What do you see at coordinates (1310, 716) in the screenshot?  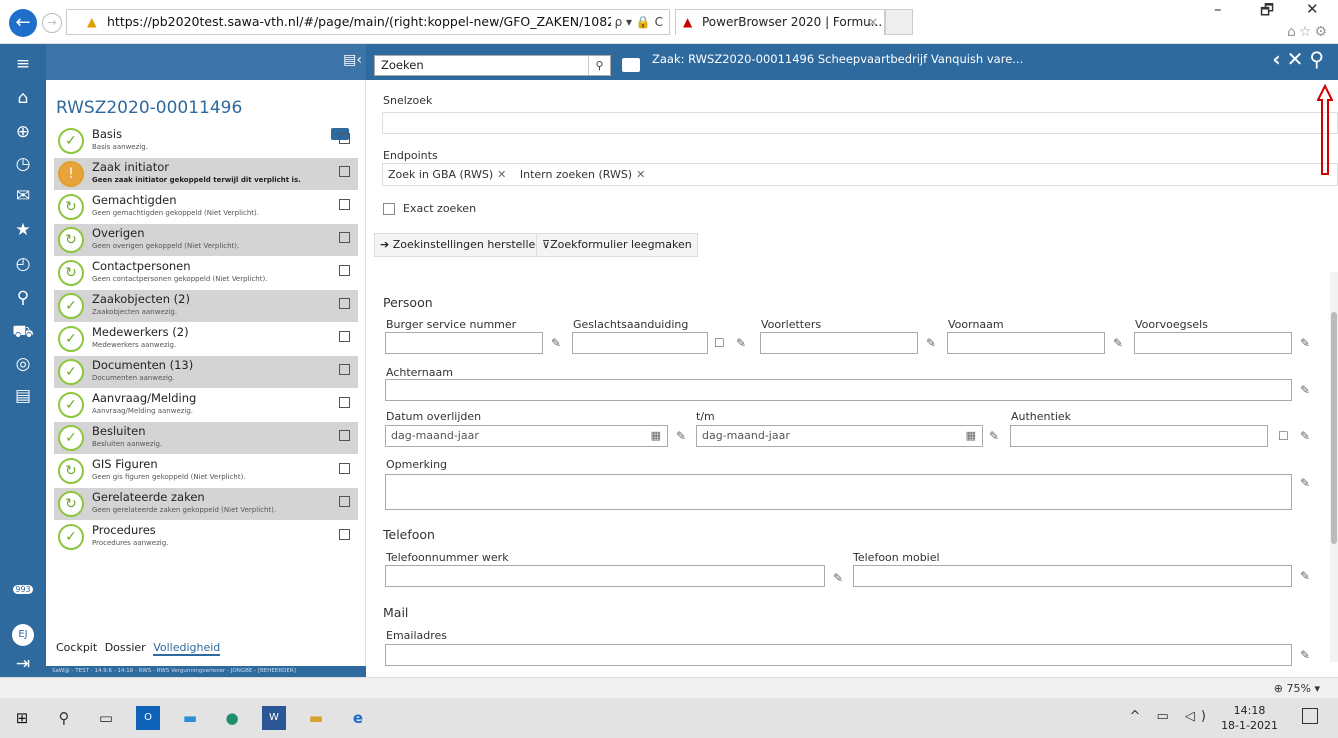 I see `action-center-icon` at bounding box center [1310, 716].